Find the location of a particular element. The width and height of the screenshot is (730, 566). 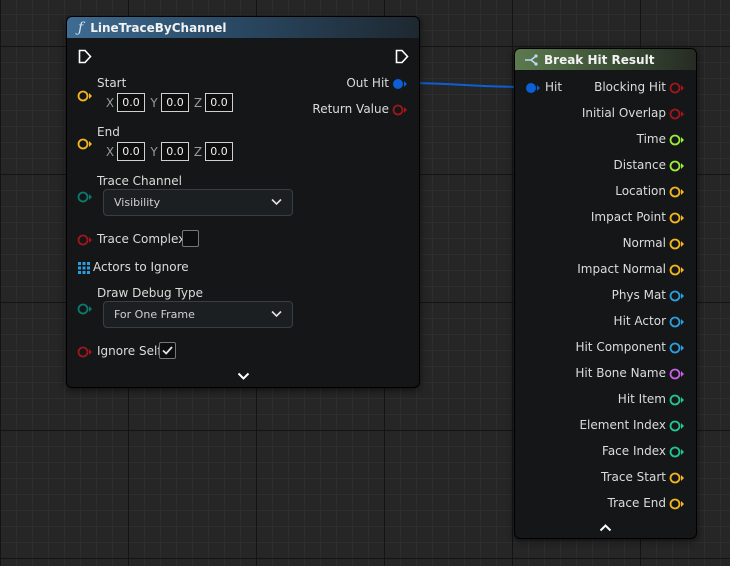

ignore-self-checkbox is located at coordinates (167, 350).